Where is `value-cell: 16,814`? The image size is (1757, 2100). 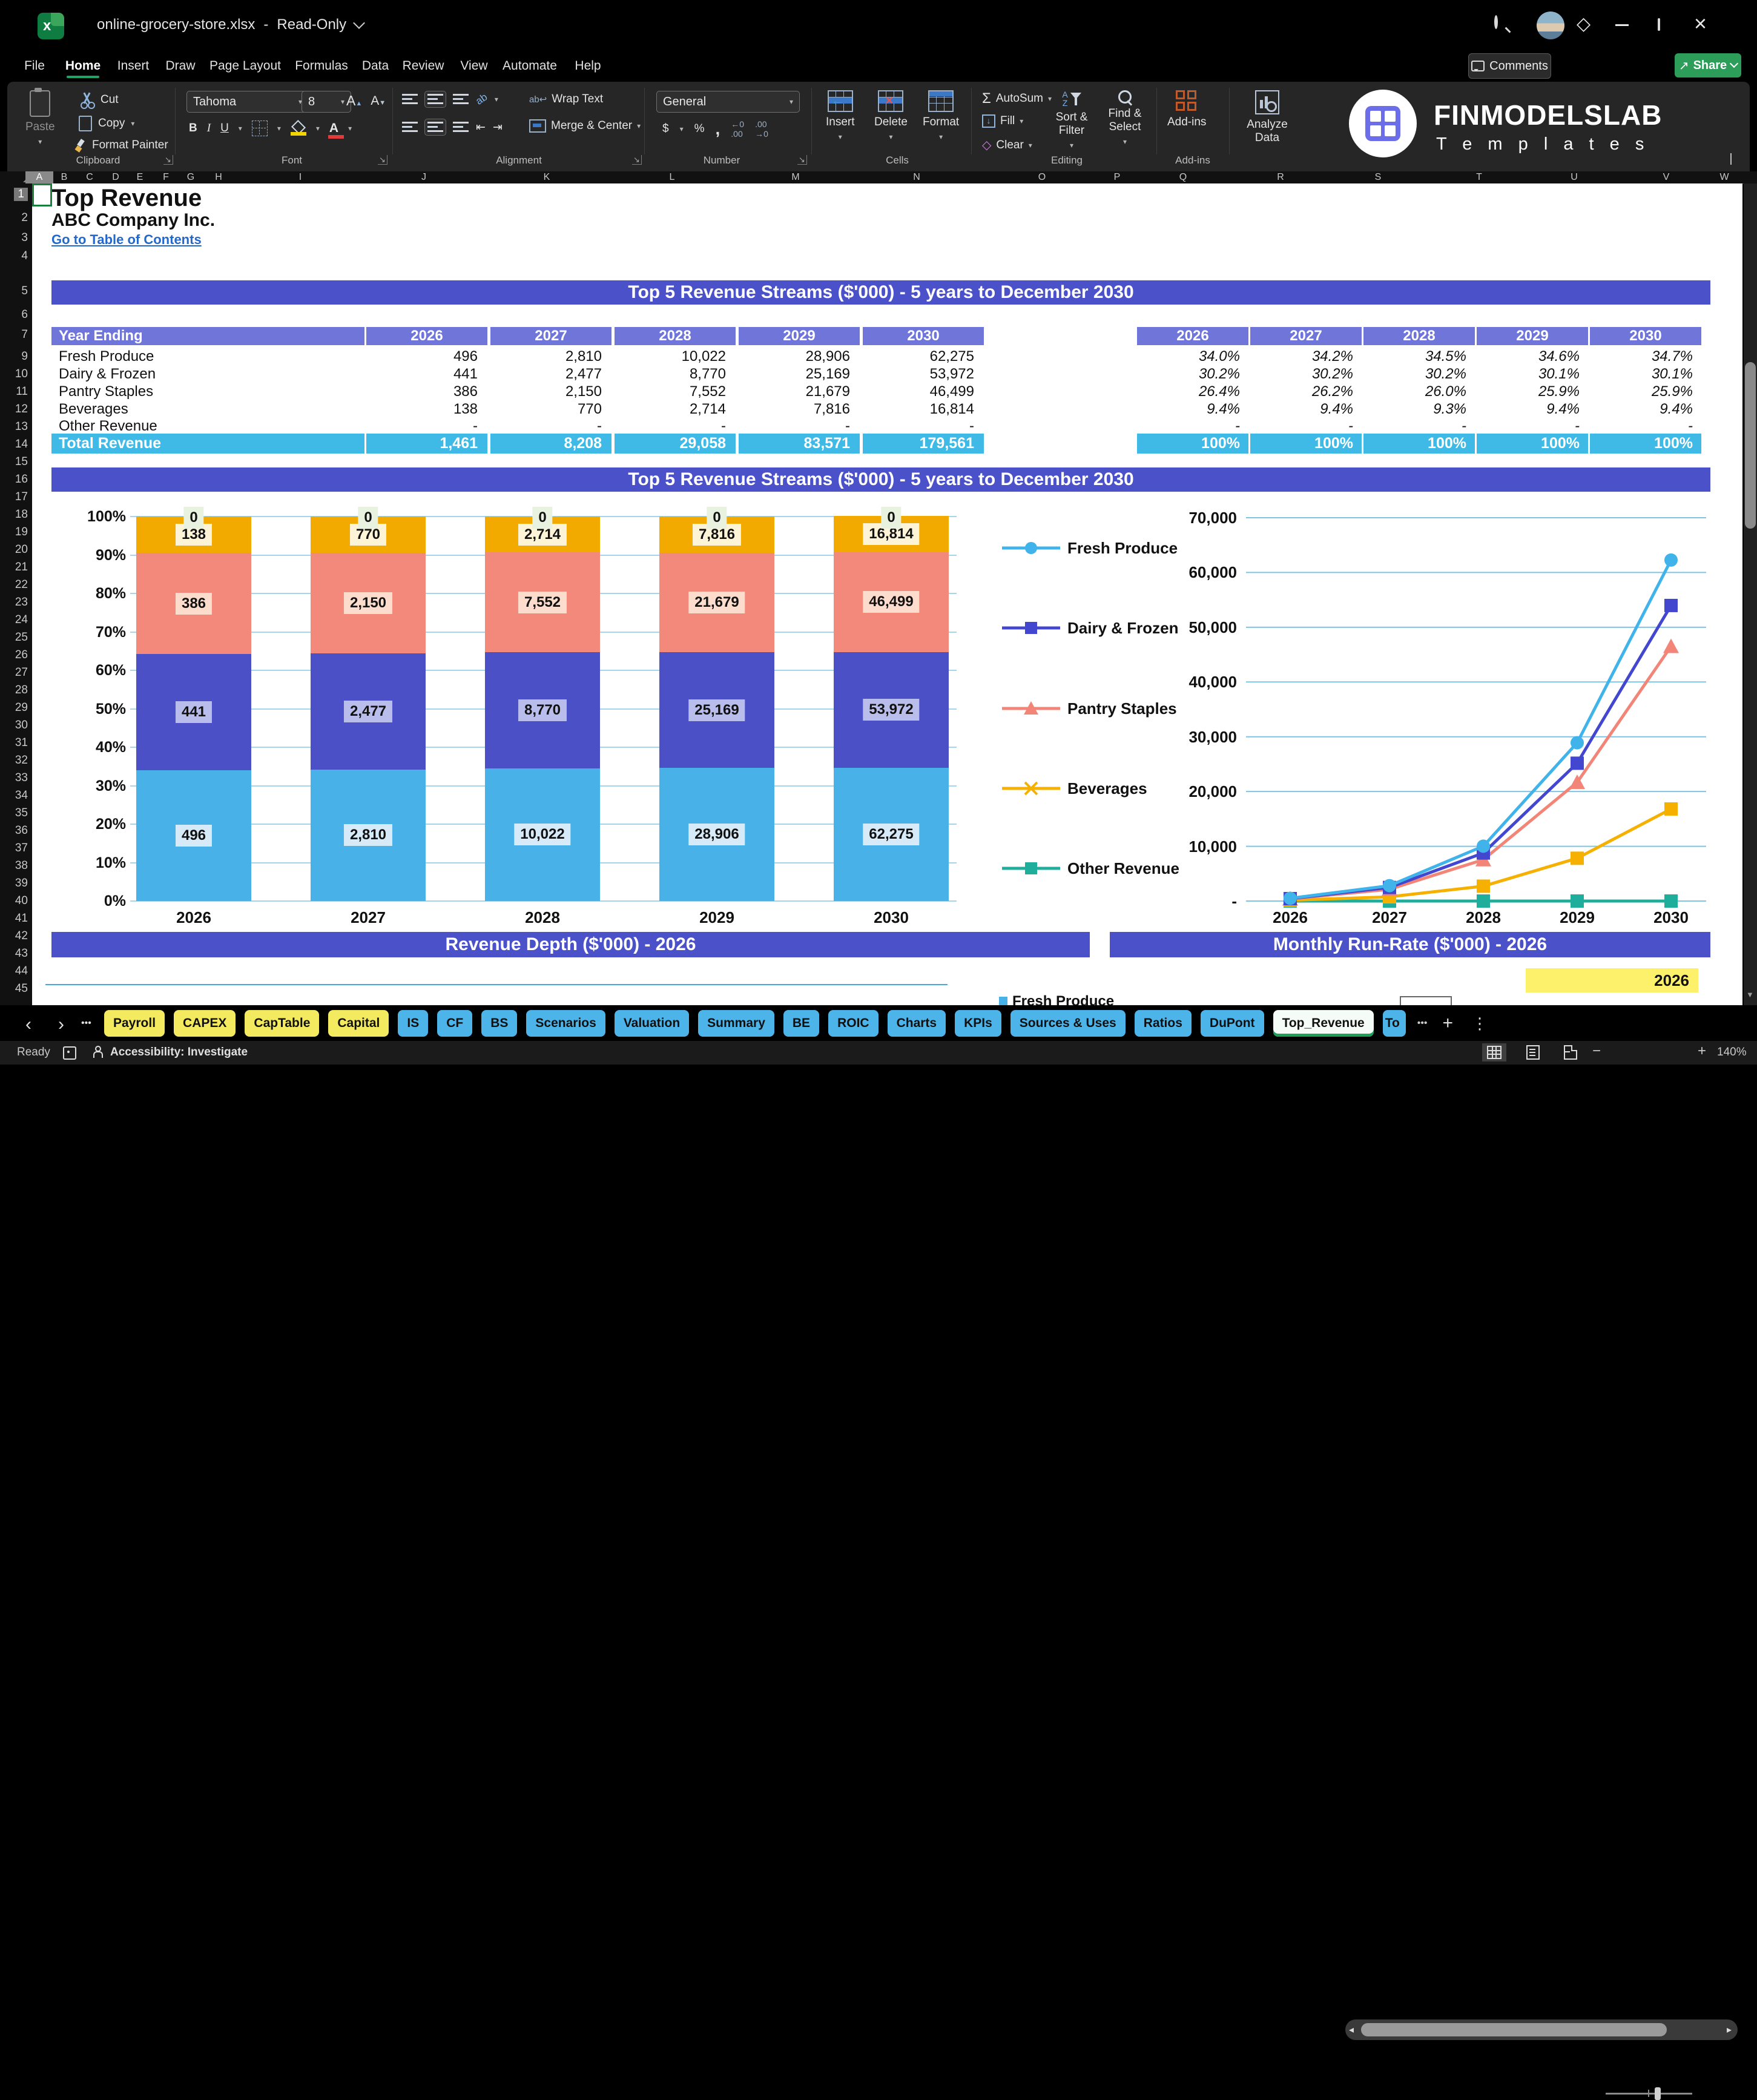 value-cell: 16,814 is located at coordinates (919, 409).